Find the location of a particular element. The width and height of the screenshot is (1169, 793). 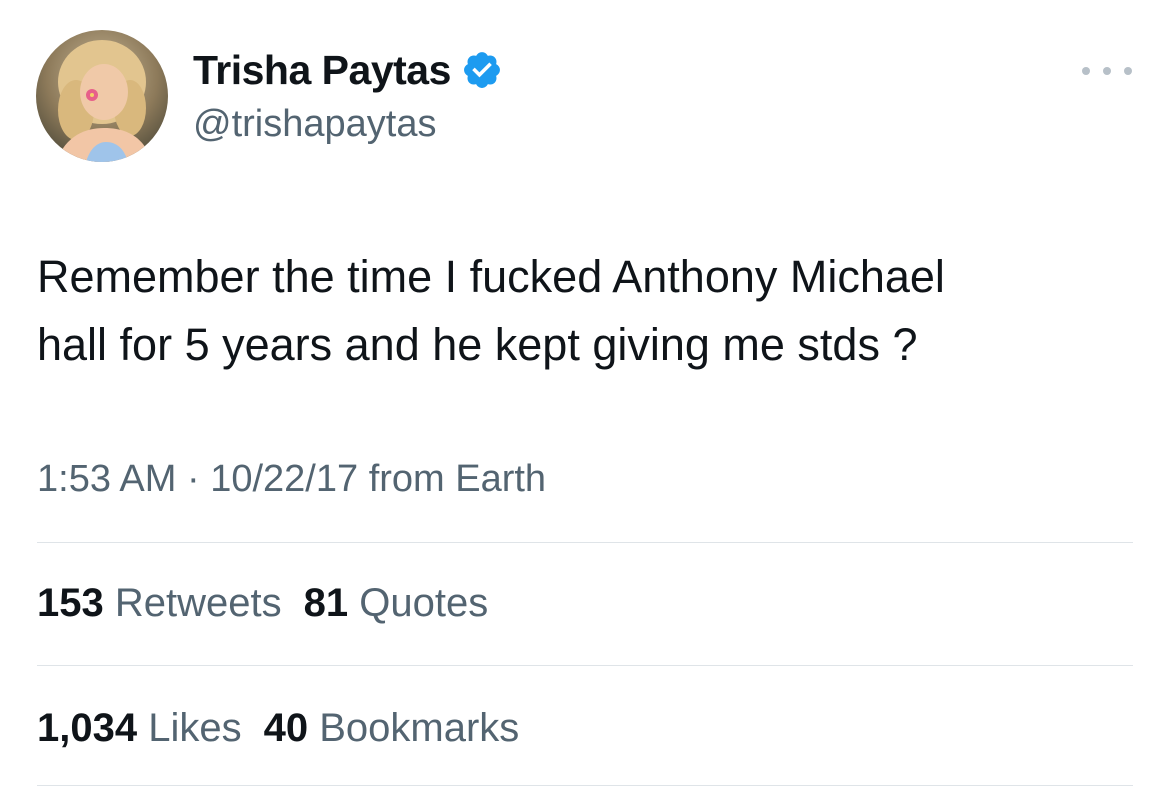

quotes-count: 81 is located at coordinates (326, 603).